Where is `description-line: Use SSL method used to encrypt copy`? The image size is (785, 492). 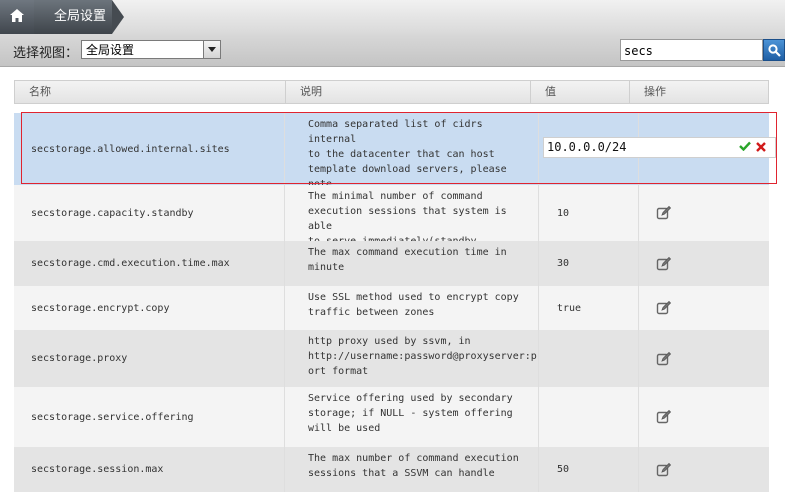 description-line: Use SSL method used to encrypt copy is located at coordinates (413, 297).